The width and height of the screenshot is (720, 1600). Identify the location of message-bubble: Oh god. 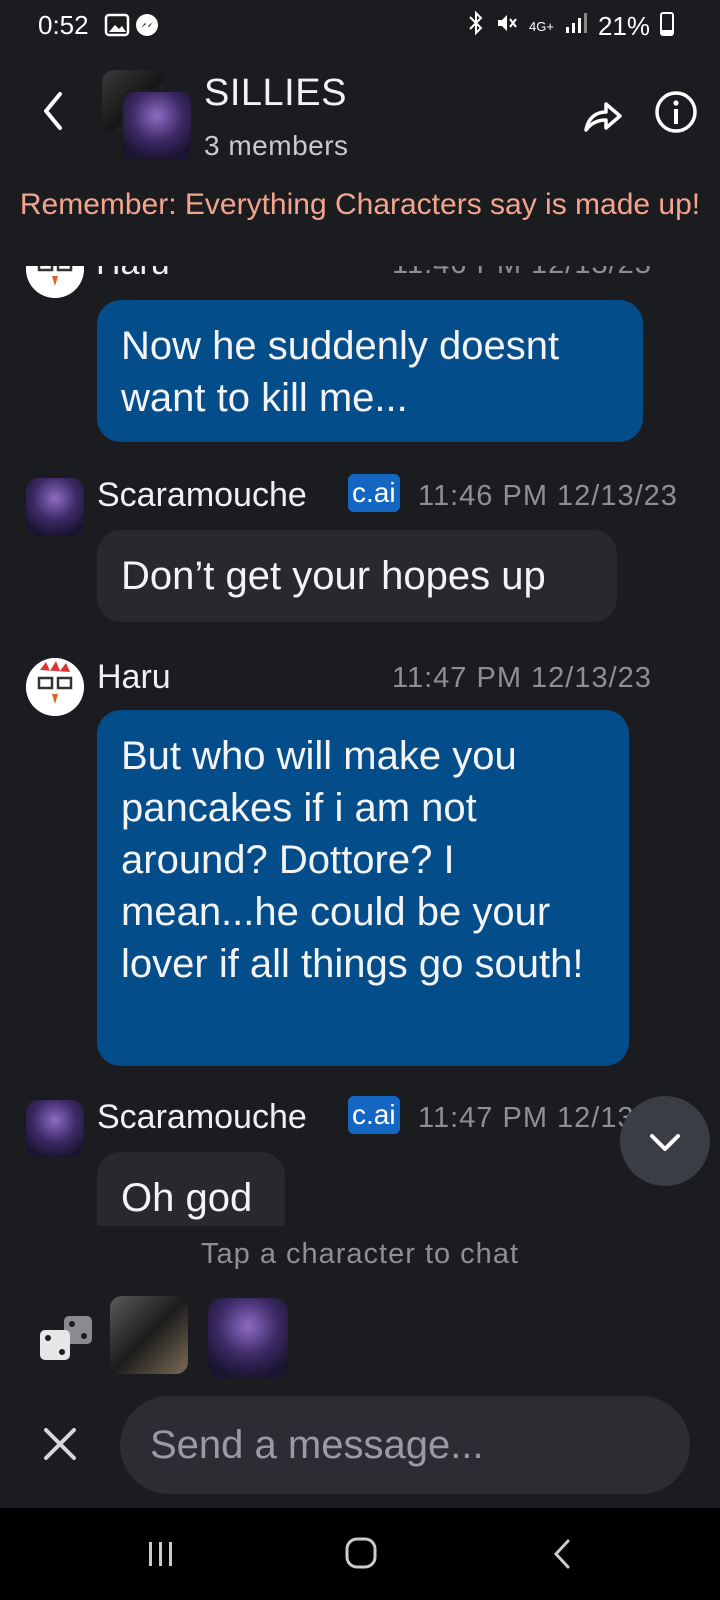
(191, 1189).